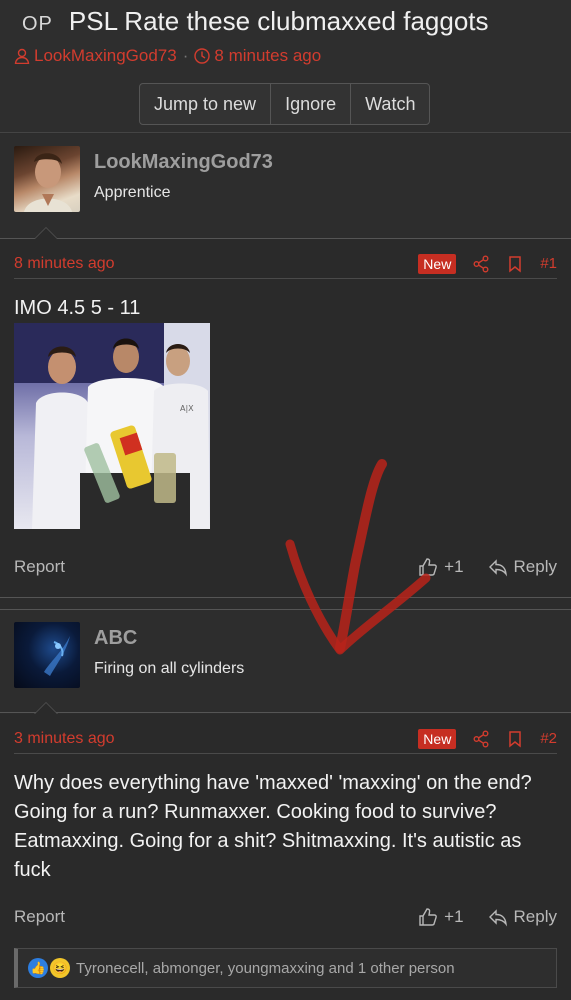 Image resolution: width=571 pixels, height=1000 pixels. Describe the element at coordinates (285, 186) in the screenshot. I see `post-1-user-block: LookMaxingGod73 Apprentice` at that location.